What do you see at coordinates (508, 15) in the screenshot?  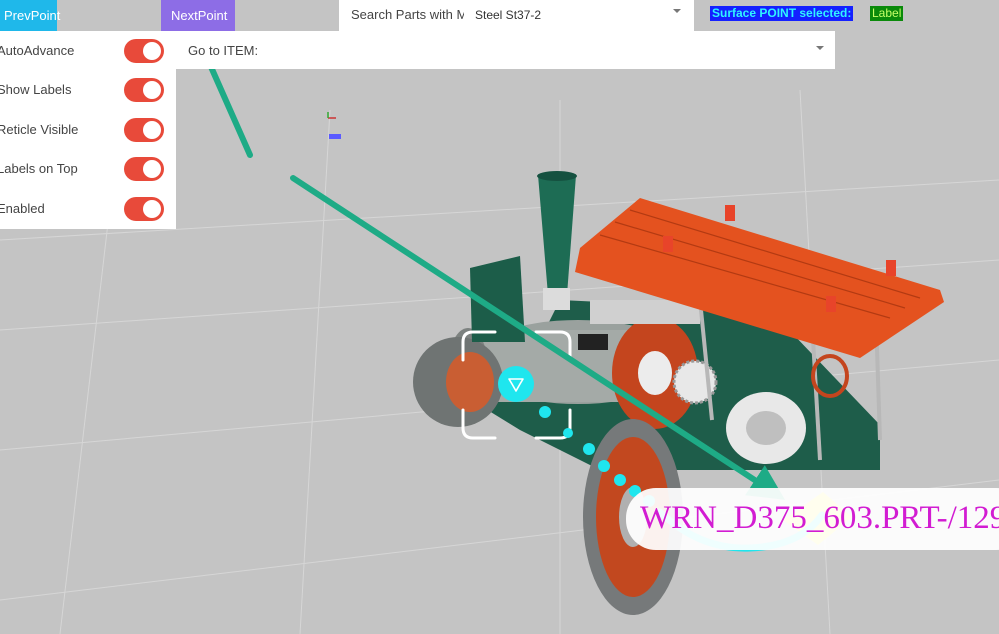 I see `search-selected-value: Steel St37-2` at bounding box center [508, 15].